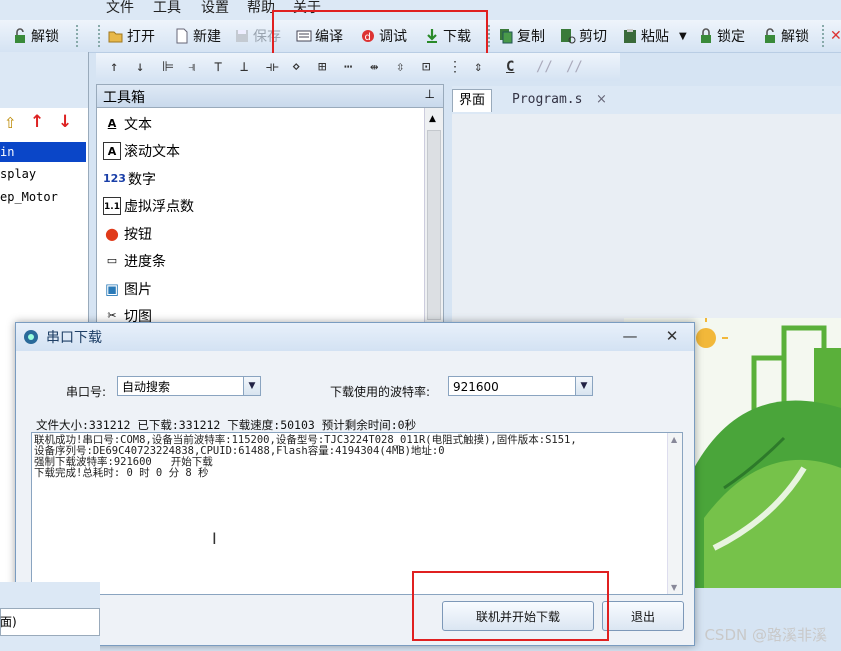  Describe the element at coordinates (601, 100) in the screenshot. I see `close-tab-icon: ×` at that location.